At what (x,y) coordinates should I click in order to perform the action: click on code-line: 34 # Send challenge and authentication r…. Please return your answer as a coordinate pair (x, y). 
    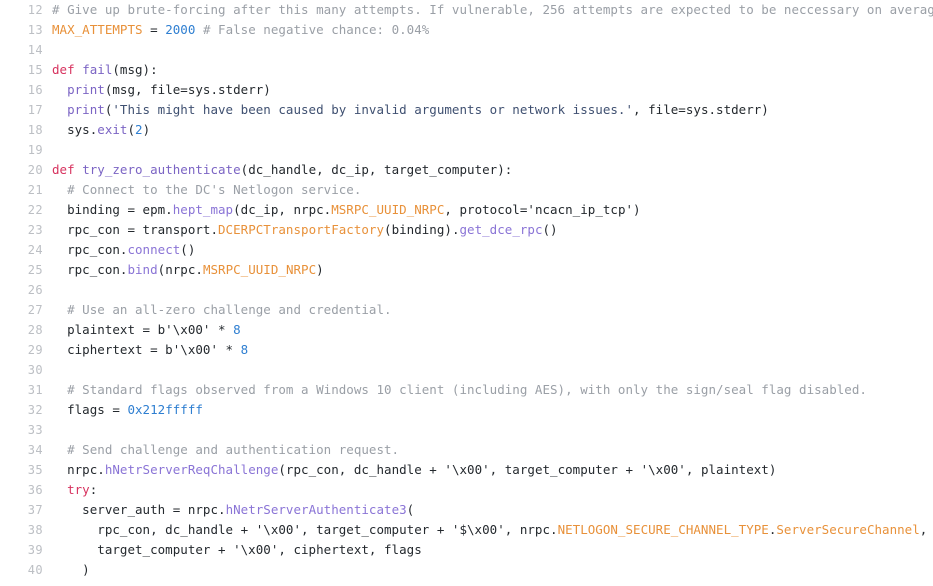
    Looking at the image, I should click on (466, 450).